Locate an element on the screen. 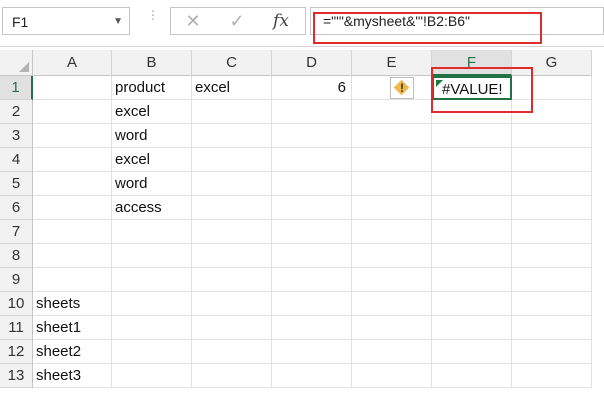  cell-d3 is located at coordinates (312, 136).